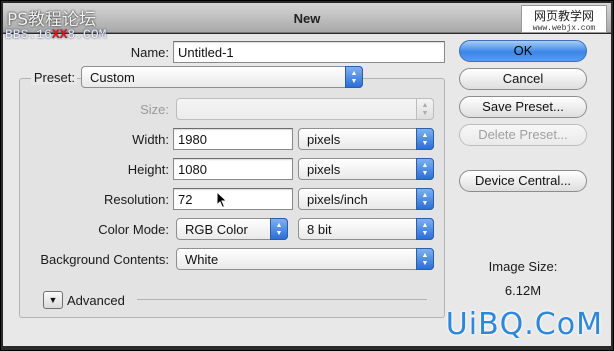 This screenshot has width=614, height=351. I want to click on watermark-top-right-title: 网页教学网, so click(563, 16).